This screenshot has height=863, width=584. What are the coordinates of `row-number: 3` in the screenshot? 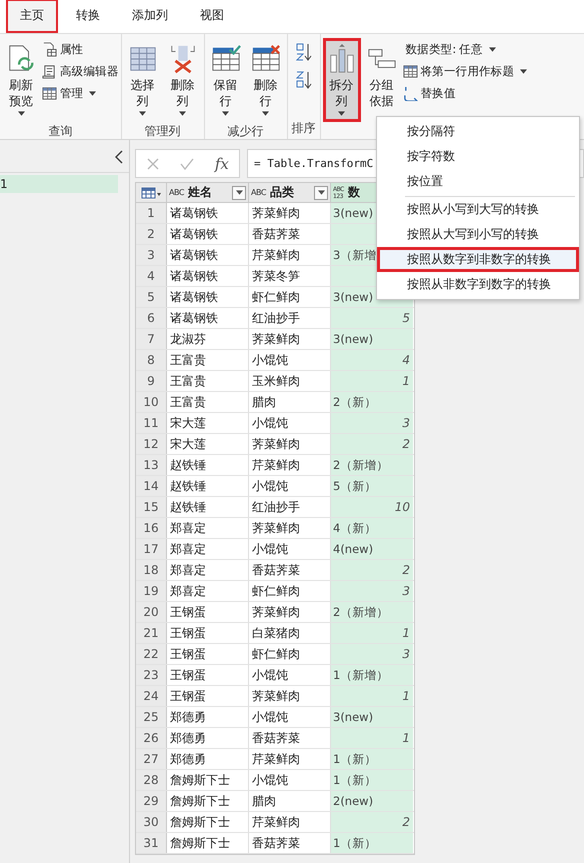 It's located at (151, 255).